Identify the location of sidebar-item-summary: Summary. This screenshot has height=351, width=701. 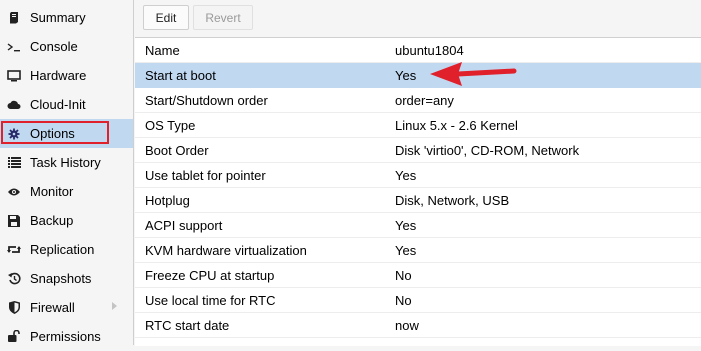
(66, 17).